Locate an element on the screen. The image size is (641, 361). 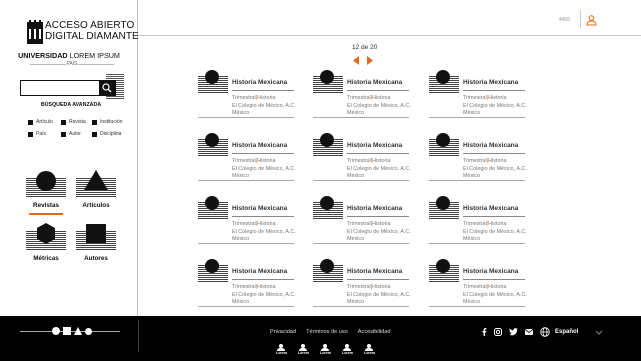
filter-option-institucion: Institución is located at coordinates (107, 122).